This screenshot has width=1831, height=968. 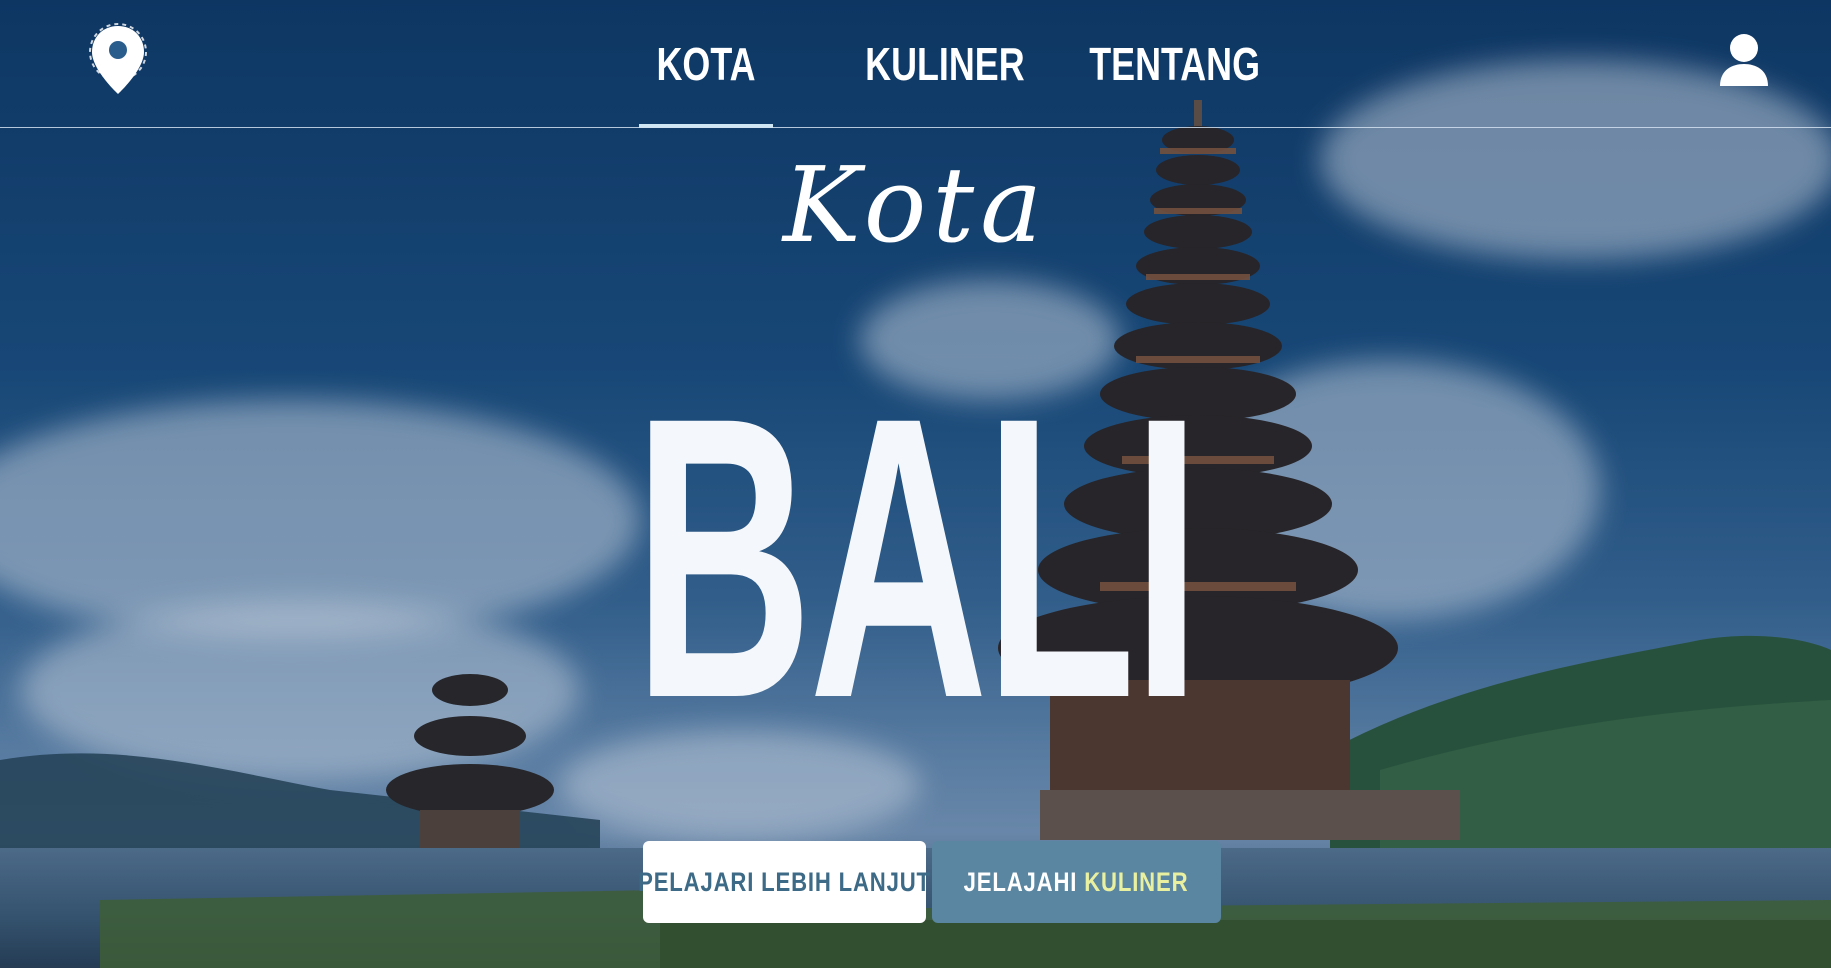 I want to click on explore-culinary-prefix: JELAJAHI, so click(x=1021, y=881).